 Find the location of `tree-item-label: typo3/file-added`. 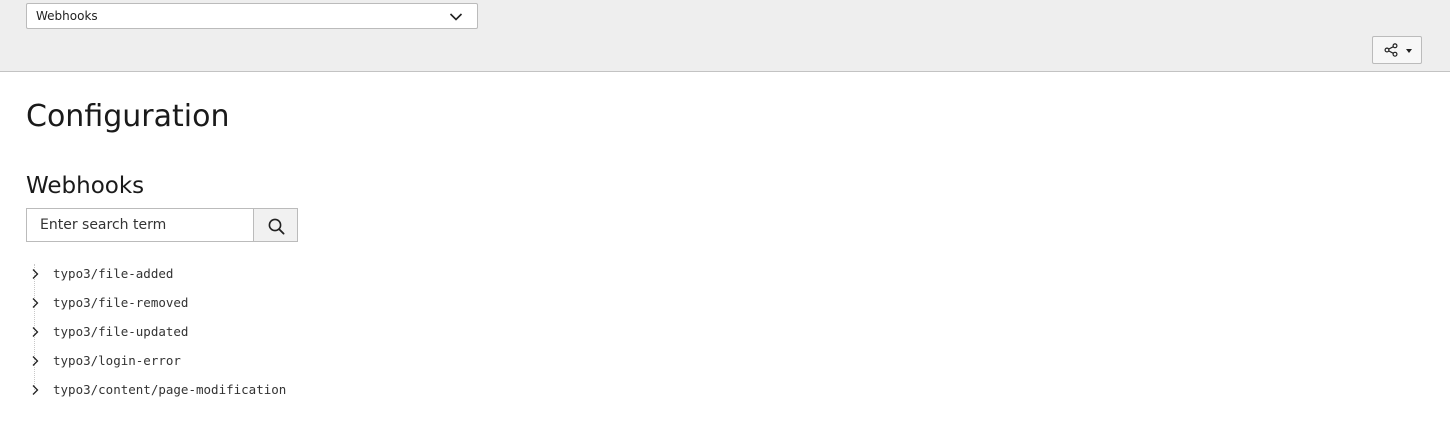

tree-item-label: typo3/file-added is located at coordinates (113, 273).